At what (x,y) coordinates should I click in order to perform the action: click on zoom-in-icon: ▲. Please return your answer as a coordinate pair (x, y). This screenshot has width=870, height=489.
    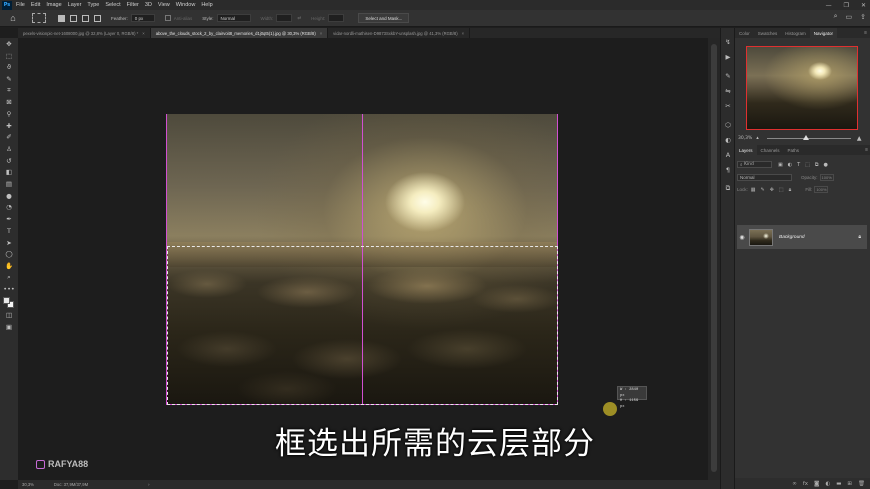
    Looking at the image, I should click on (859, 138).